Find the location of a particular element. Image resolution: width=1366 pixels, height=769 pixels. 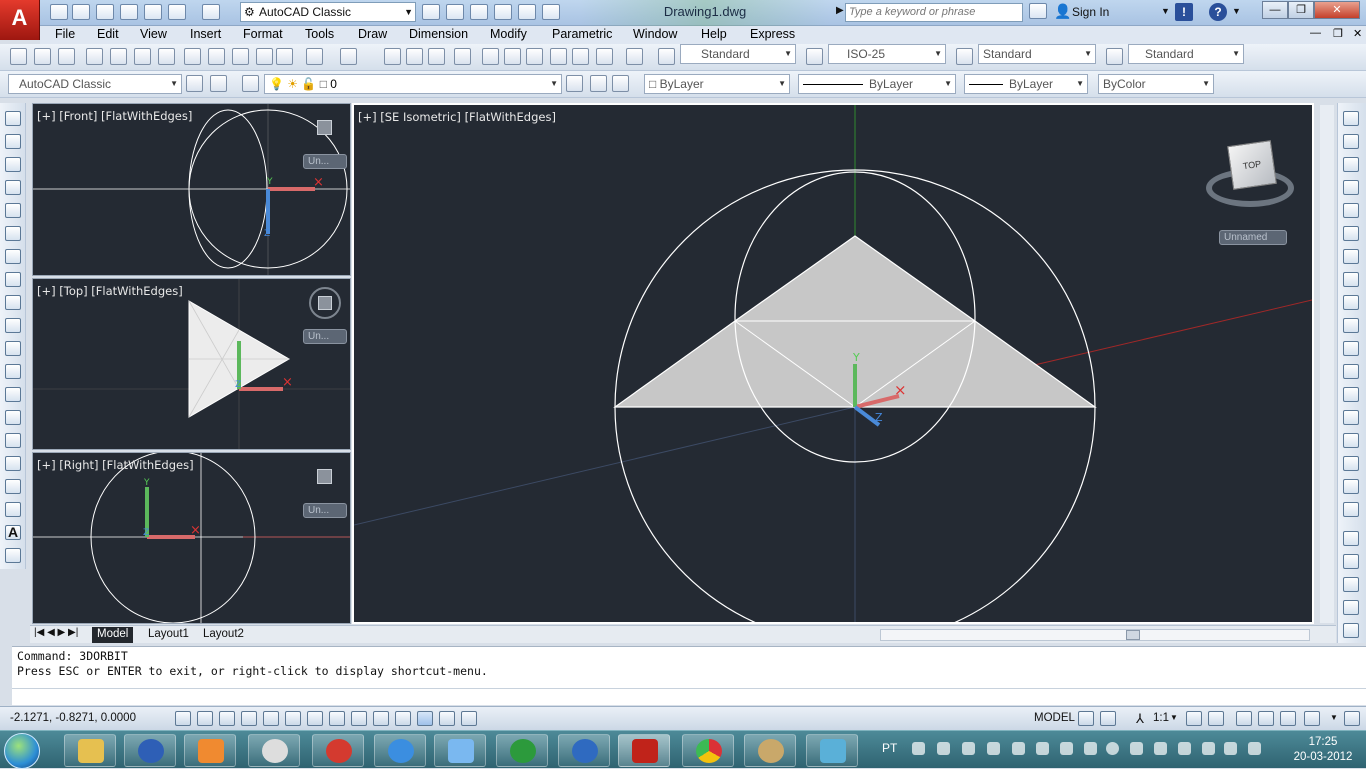

exchange-icon: ! is located at coordinates (1184, 12).